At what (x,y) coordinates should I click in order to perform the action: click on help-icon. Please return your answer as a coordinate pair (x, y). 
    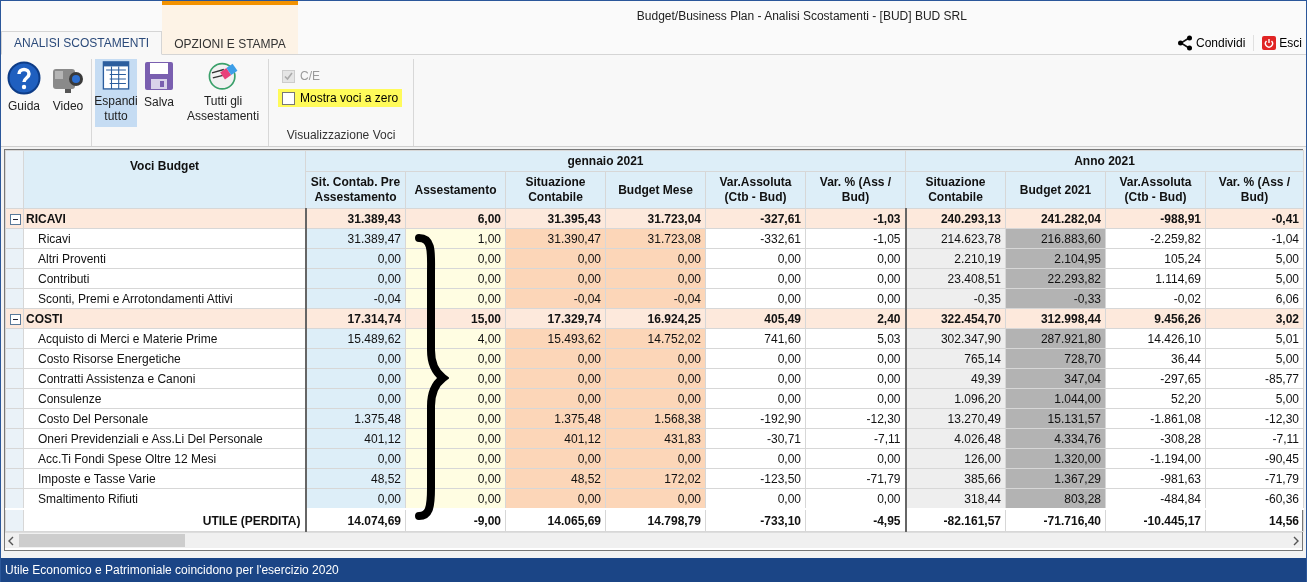
    Looking at the image, I should click on (24, 78).